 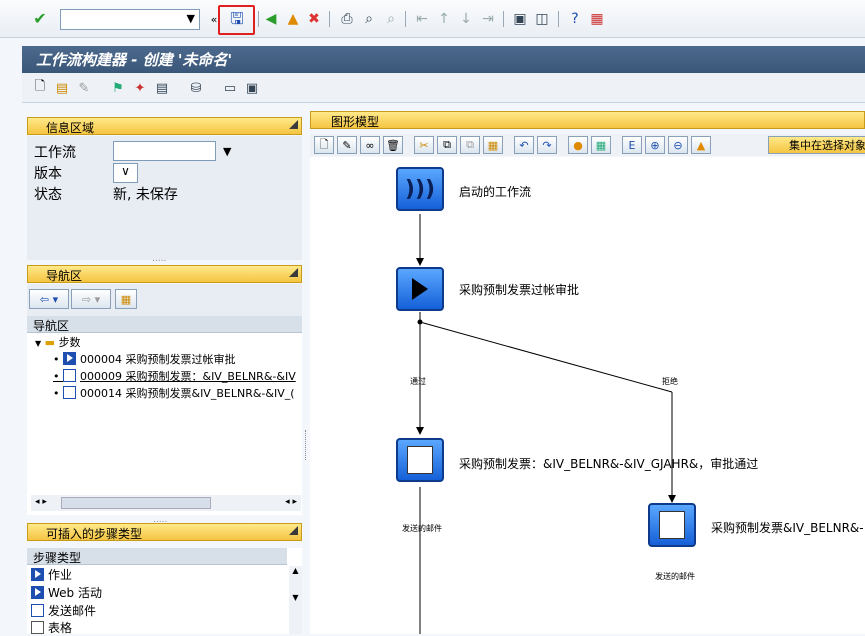 What do you see at coordinates (118, 88) in the screenshot?
I see `activate-icon: ⚑` at bounding box center [118, 88].